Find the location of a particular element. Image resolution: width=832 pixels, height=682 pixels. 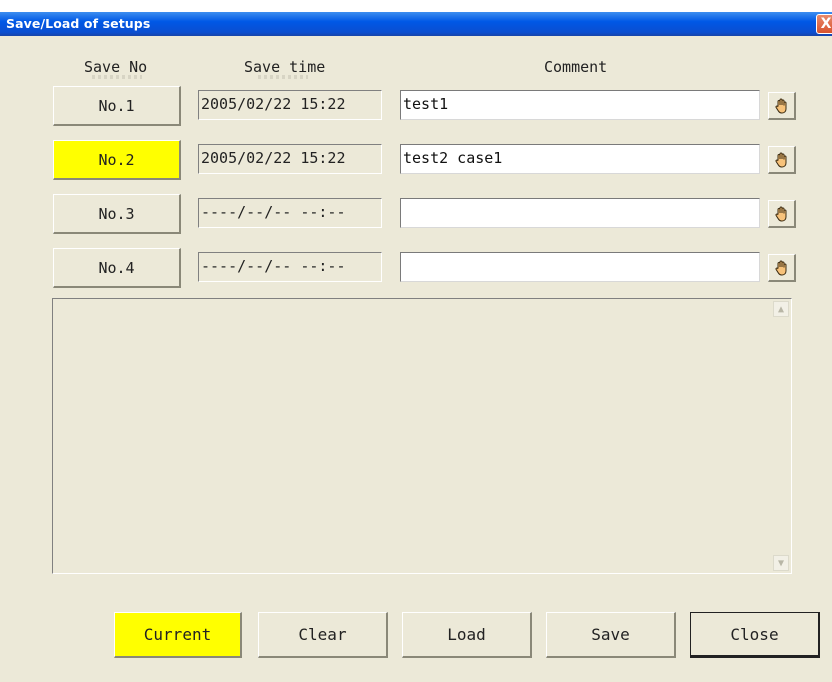

close-button: Close is located at coordinates (755, 635).